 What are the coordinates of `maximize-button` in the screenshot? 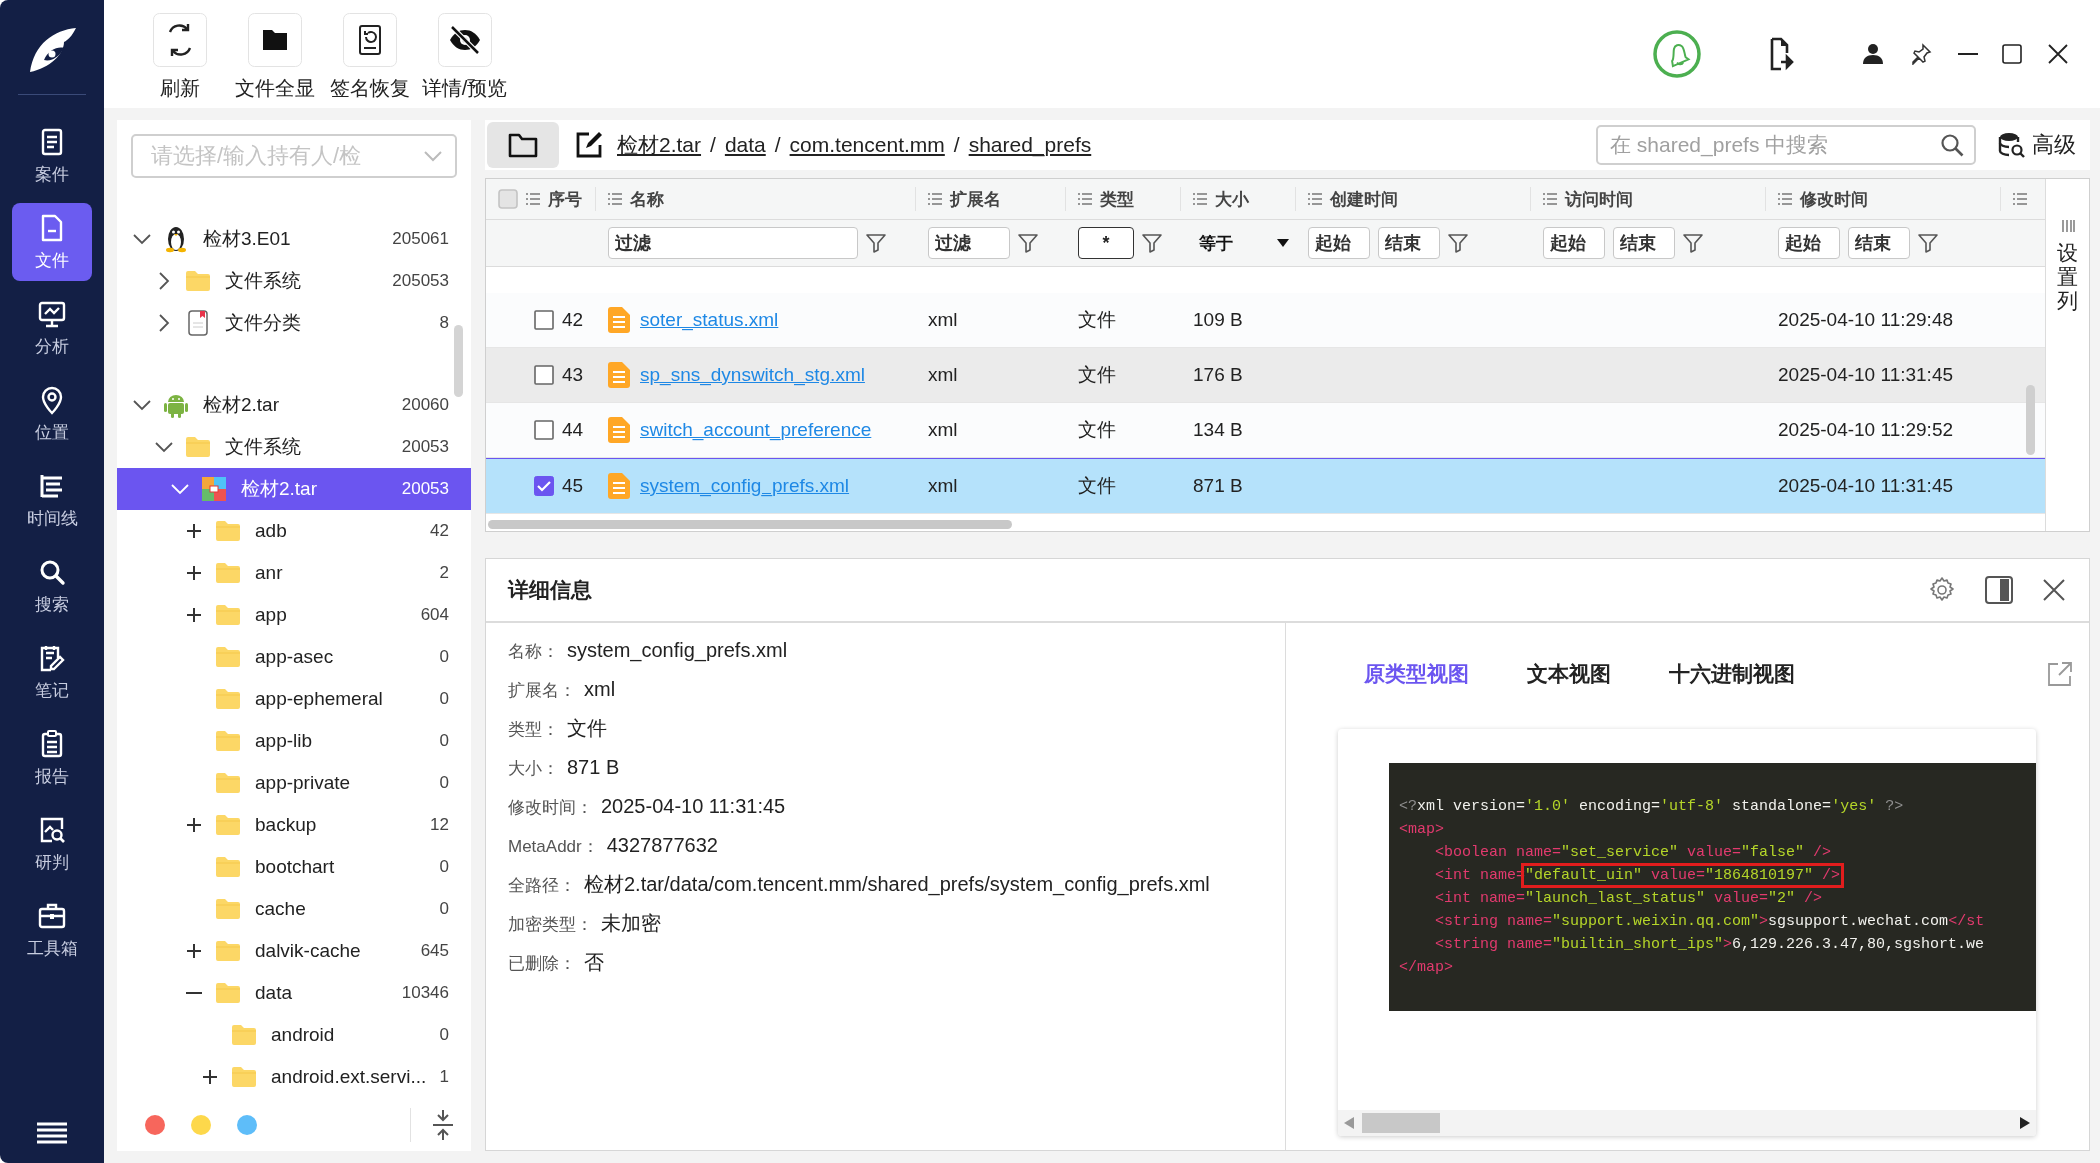 It's located at (2012, 54).